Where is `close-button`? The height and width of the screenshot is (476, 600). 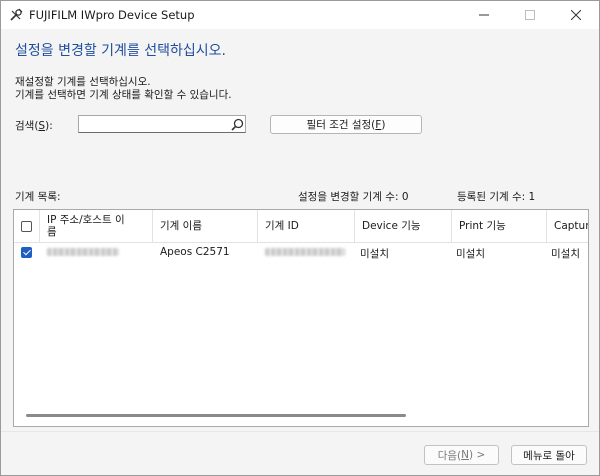 close-button is located at coordinates (576, 15).